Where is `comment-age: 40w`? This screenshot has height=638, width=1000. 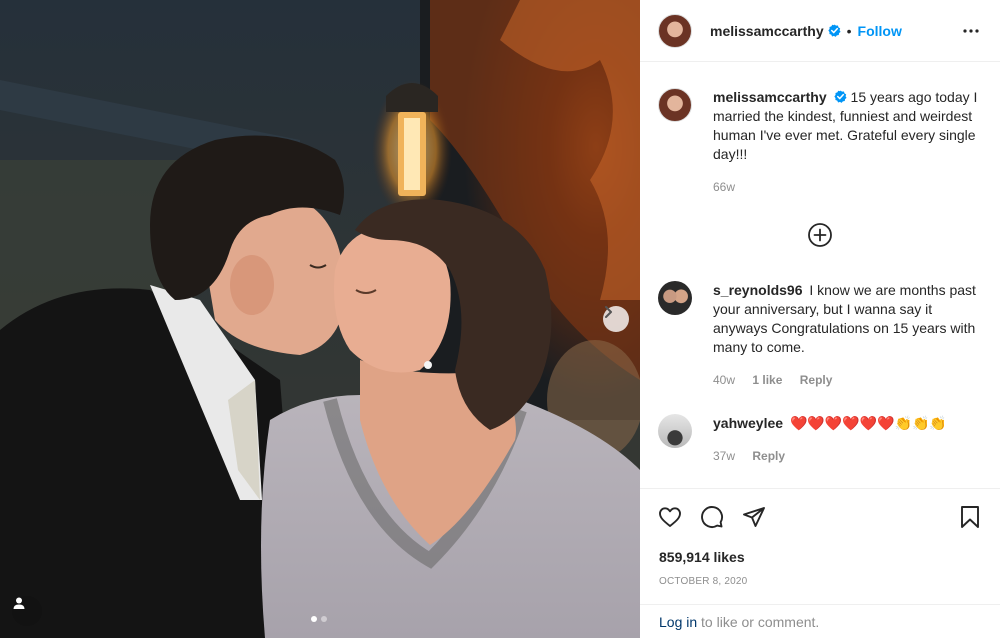
comment-age: 40w is located at coordinates (724, 380).